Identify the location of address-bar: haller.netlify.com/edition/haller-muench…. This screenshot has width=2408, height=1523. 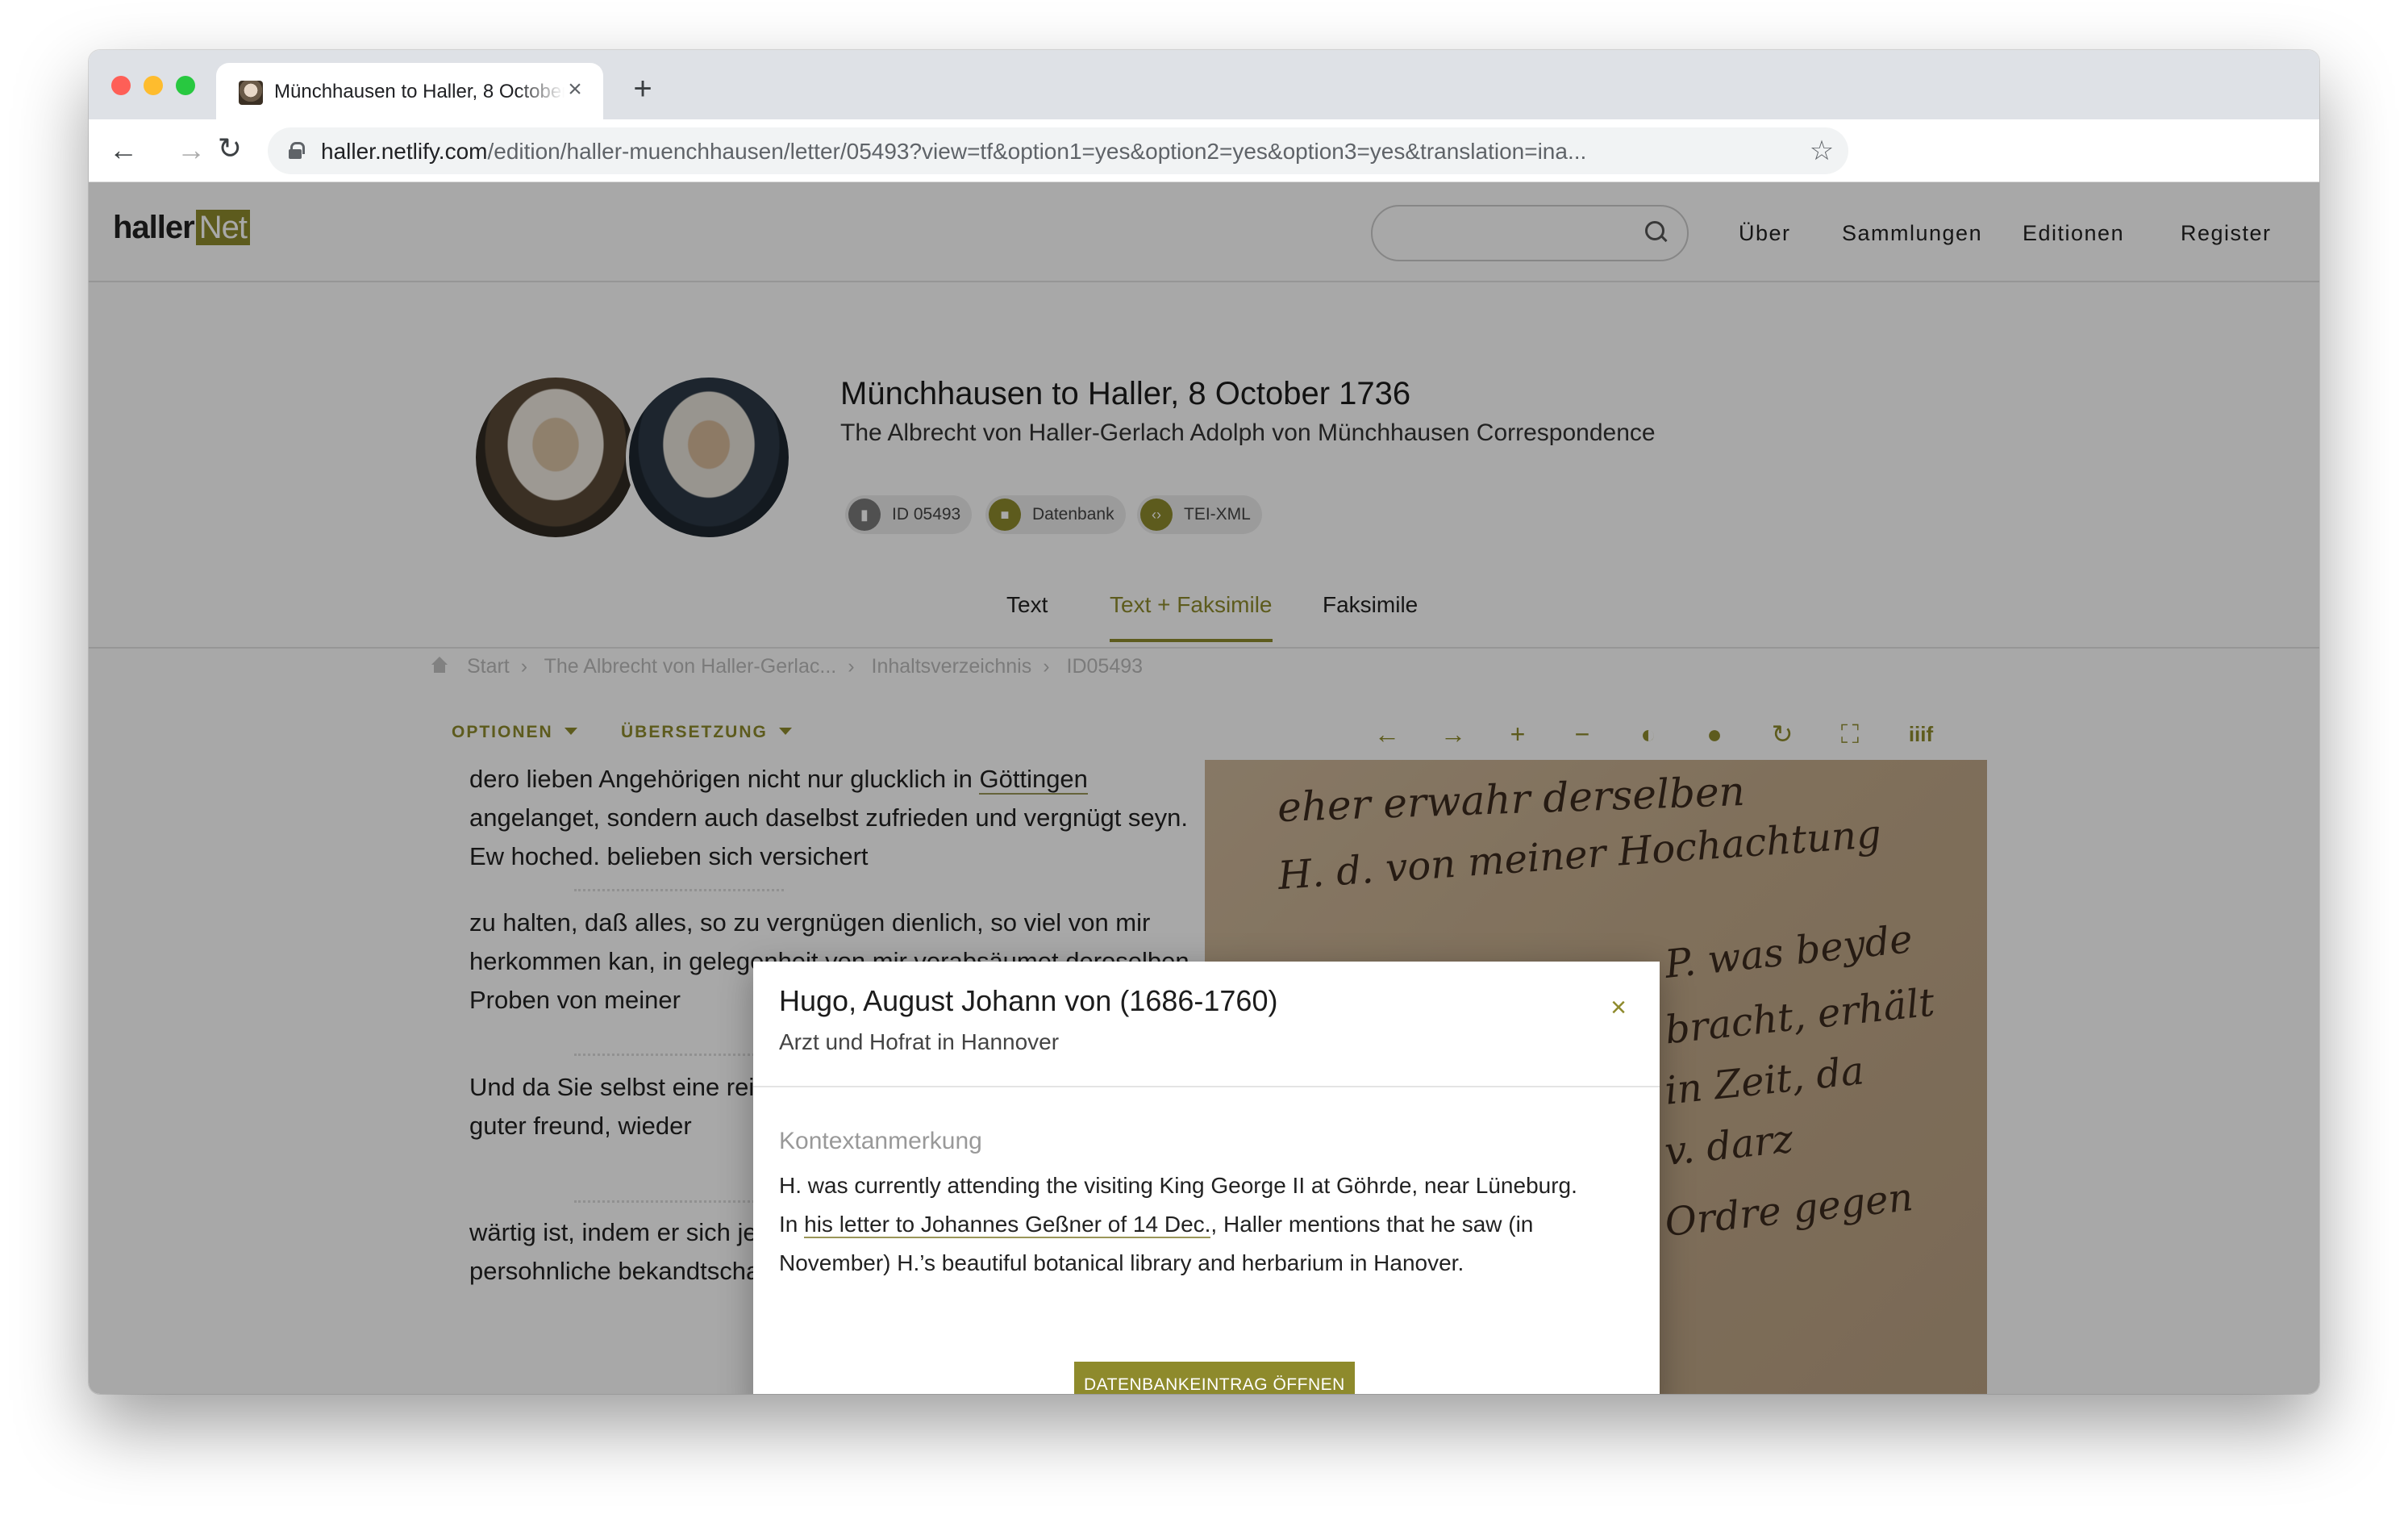
(1058, 150).